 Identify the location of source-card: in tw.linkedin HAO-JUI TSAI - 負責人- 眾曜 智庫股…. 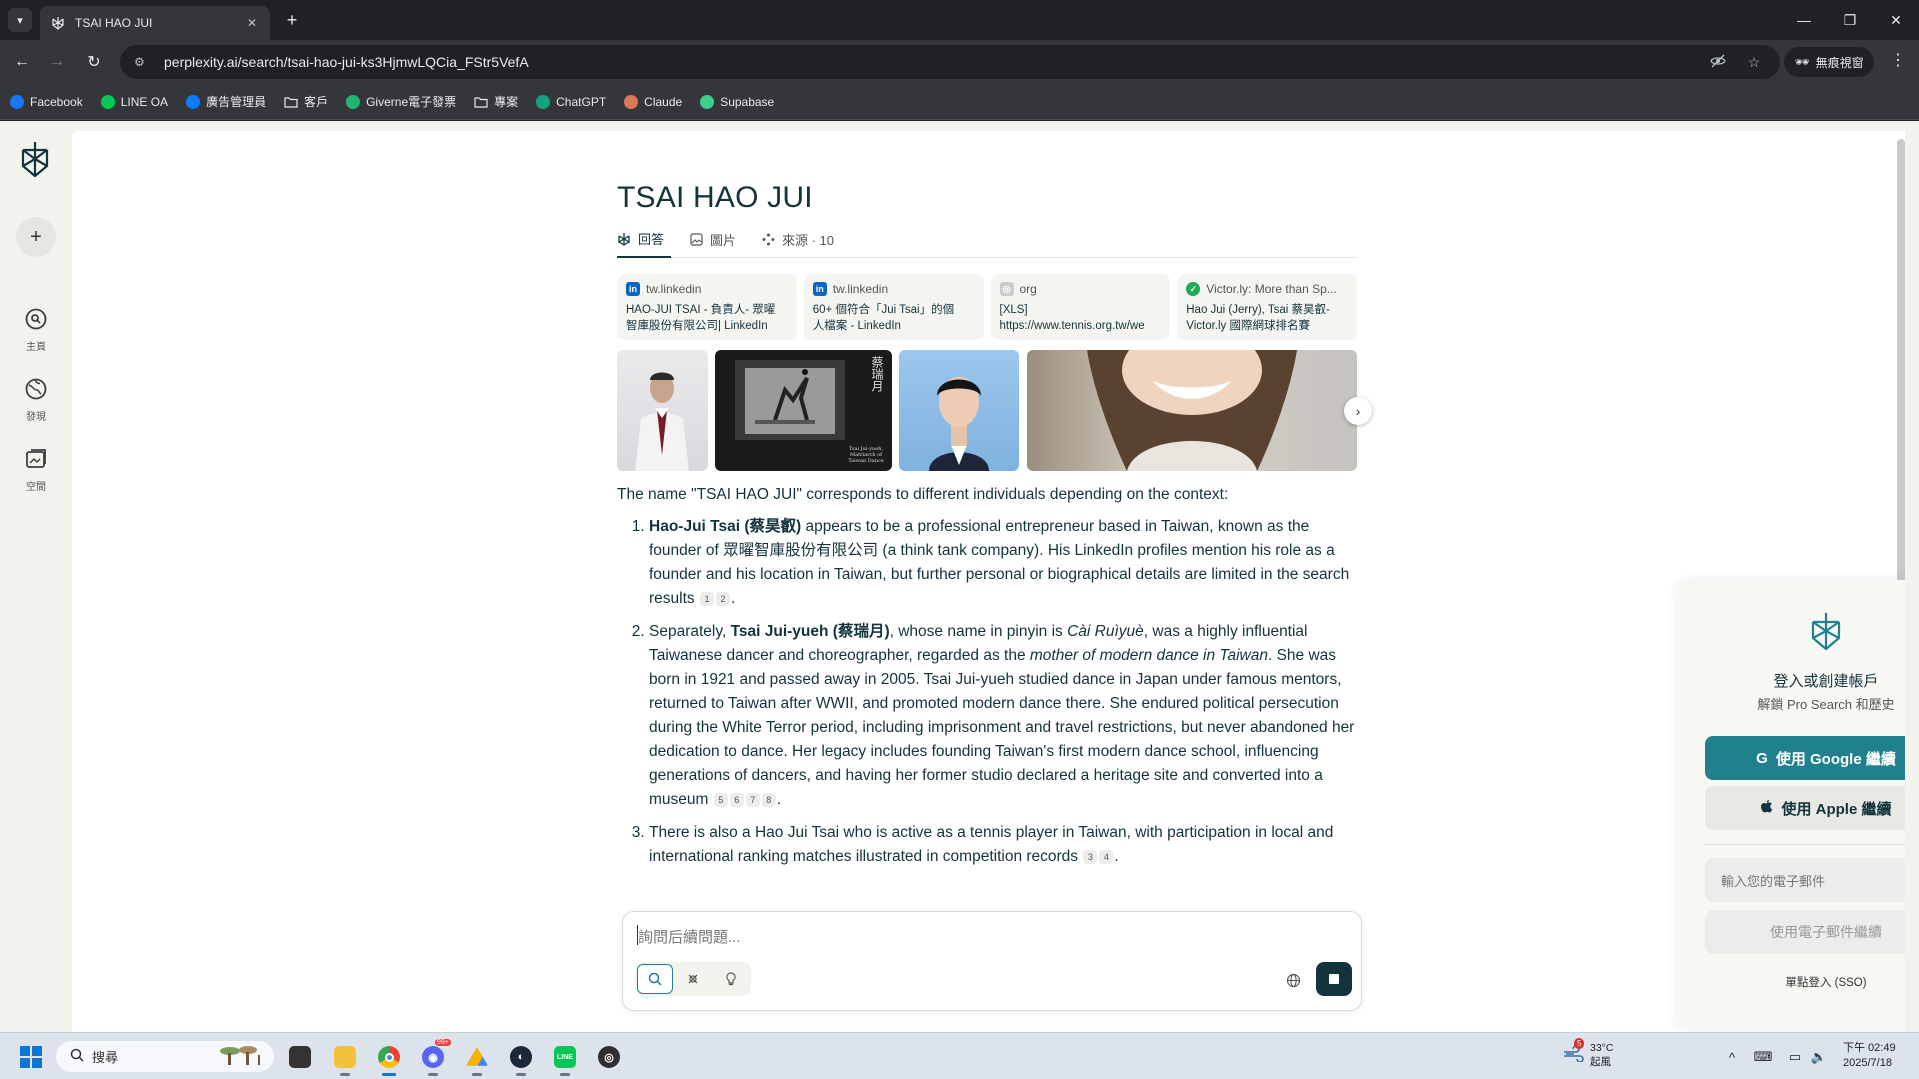
(707, 307).